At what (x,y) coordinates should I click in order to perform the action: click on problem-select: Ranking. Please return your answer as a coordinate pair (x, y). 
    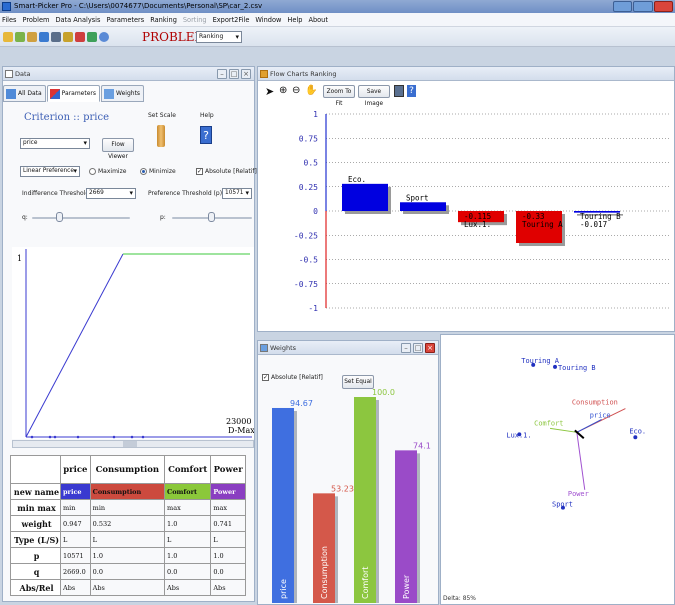
    Looking at the image, I should click on (219, 37).